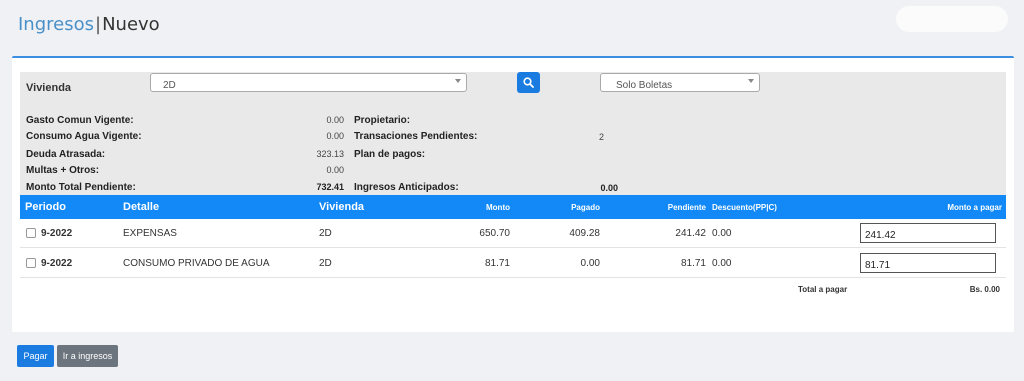 The image size is (1024, 381). Describe the element at coordinates (584, 233) in the screenshot. I see `row-pagado: 409.28` at that location.